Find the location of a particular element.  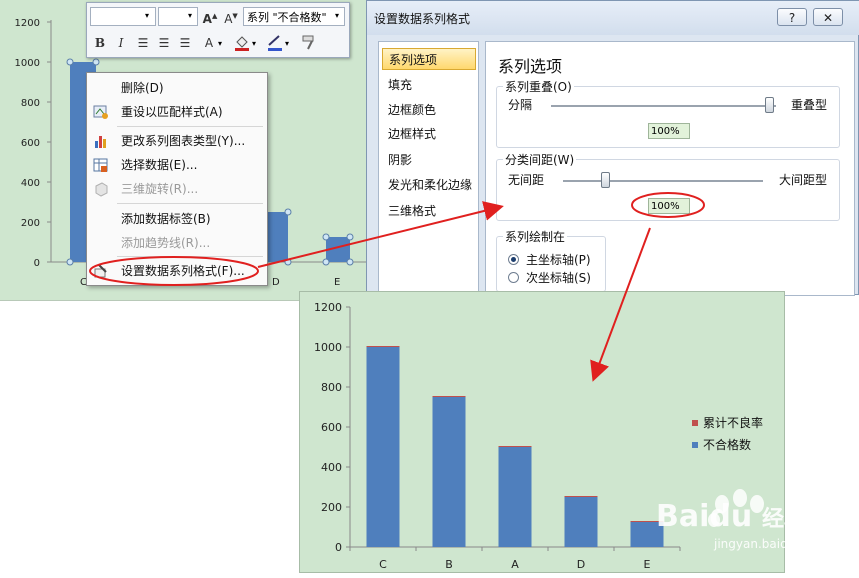

dialog-nav: 系列选项 填充 边框颜色 边框样式 阴影 发光和柔化边缘 三维格式 is located at coordinates (428, 168).